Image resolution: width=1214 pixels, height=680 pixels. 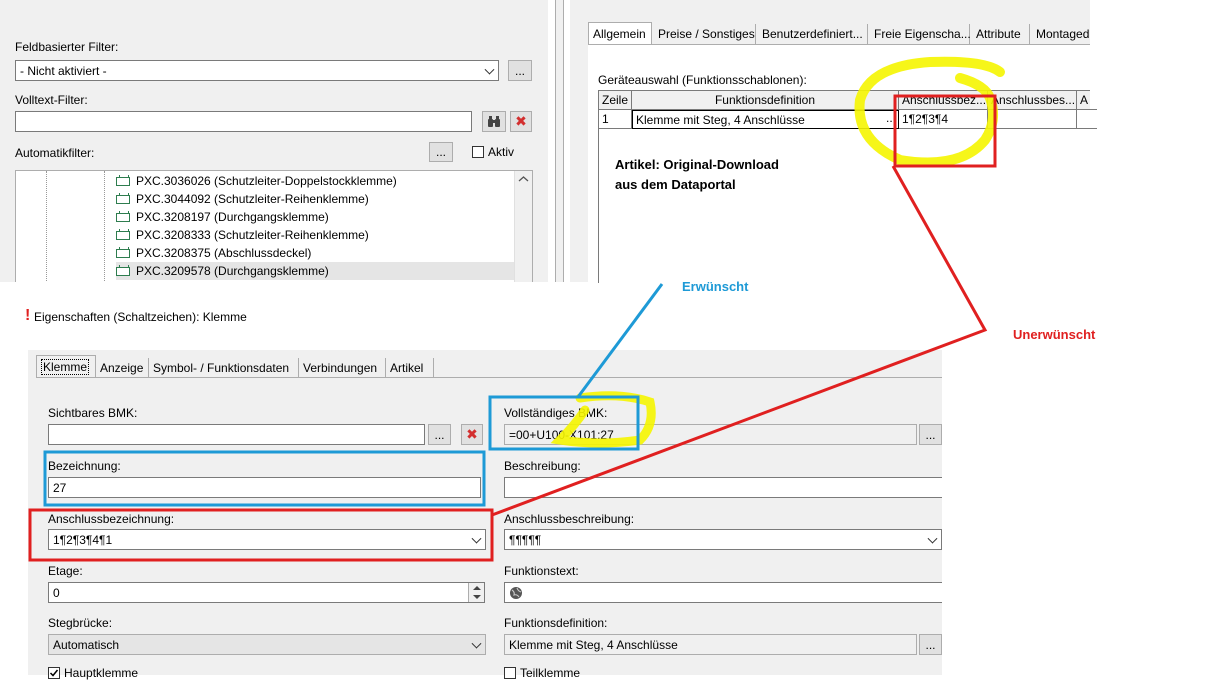 I want to click on full-bmk-label: Vollständiges BMK:, so click(x=556, y=413).